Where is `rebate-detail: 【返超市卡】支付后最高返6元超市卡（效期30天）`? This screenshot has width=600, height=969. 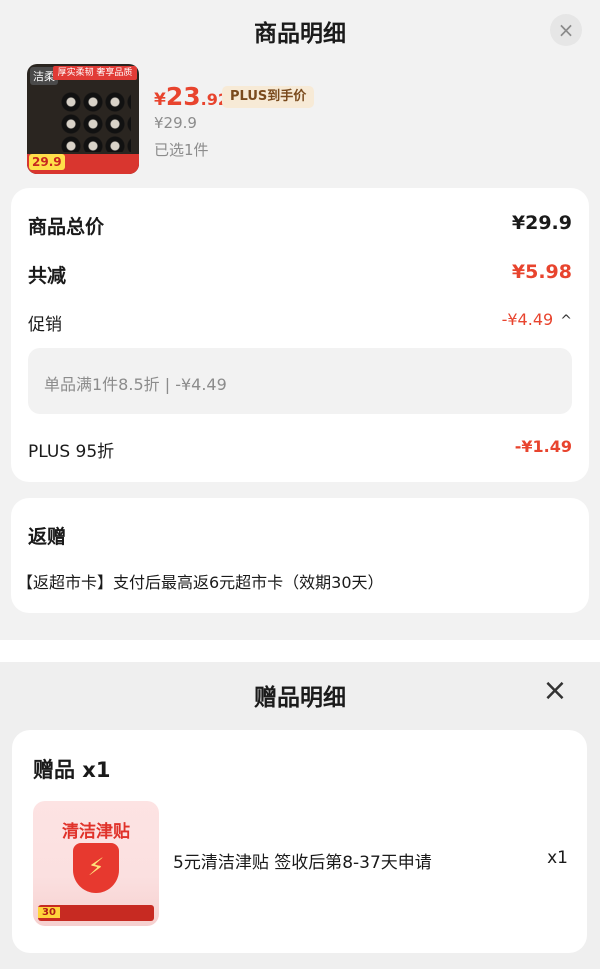
rebate-detail: 【返超市卡】支付后最高返6元超市卡（效期30天） is located at coordinates (200, 582).